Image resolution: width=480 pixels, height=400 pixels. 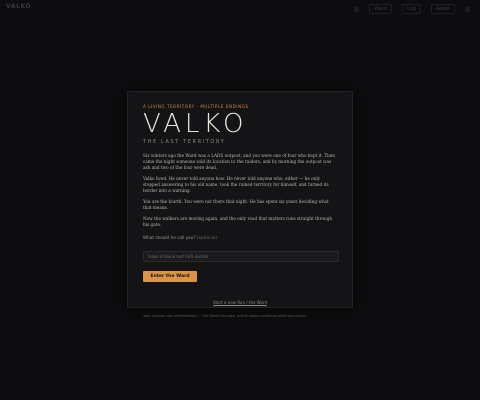 What do you see at coordinates (443, 9) in the screenshot?
I see `nav-item-reset: Reset` at bounding box center [443, 9].